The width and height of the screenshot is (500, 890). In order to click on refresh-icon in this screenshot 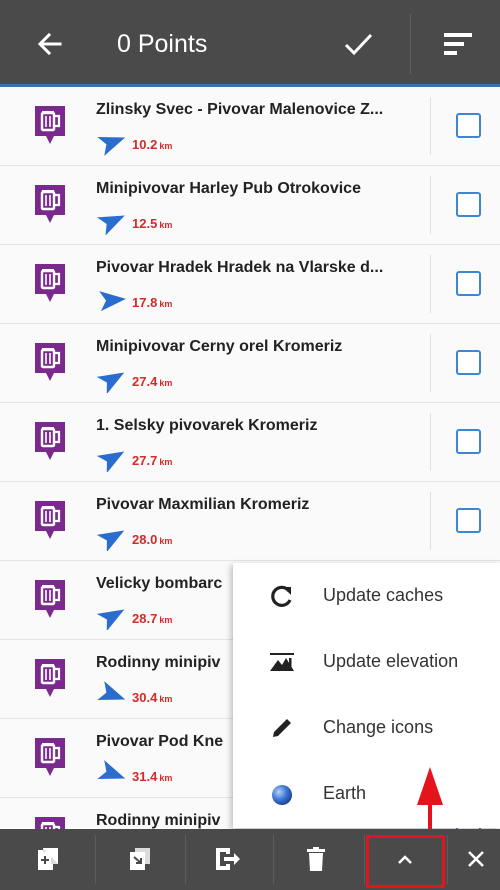, I will do `click(281, 596)`.